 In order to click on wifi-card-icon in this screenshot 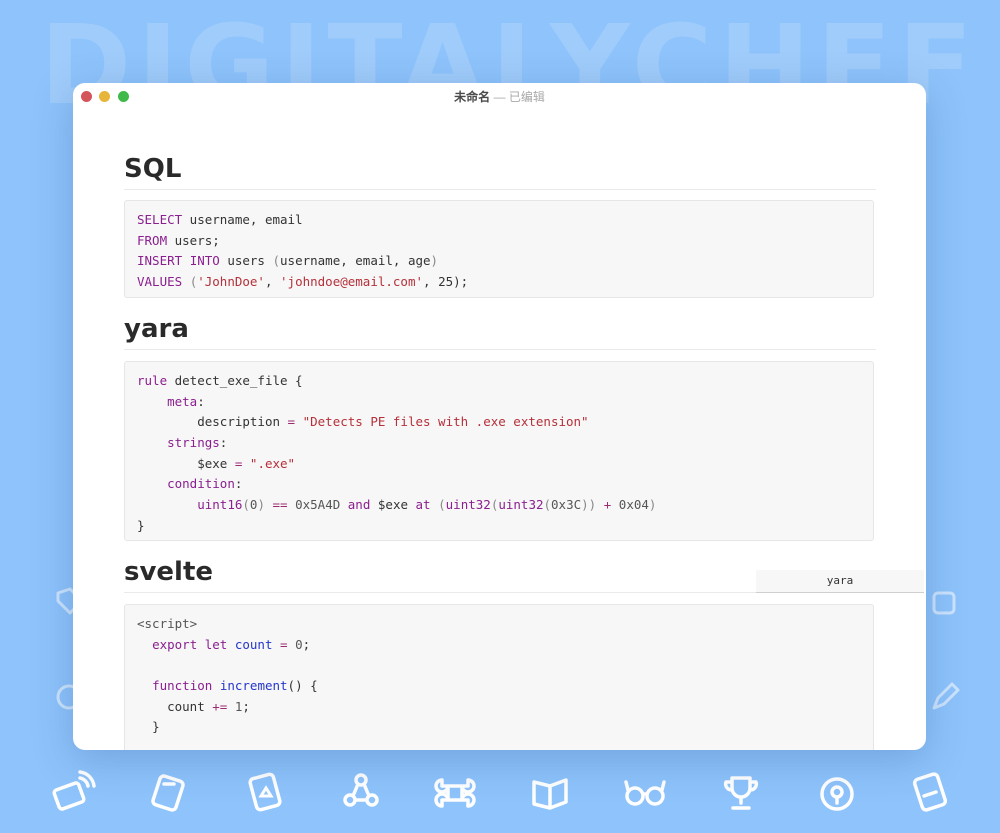, I will do `click(73, 793)`.